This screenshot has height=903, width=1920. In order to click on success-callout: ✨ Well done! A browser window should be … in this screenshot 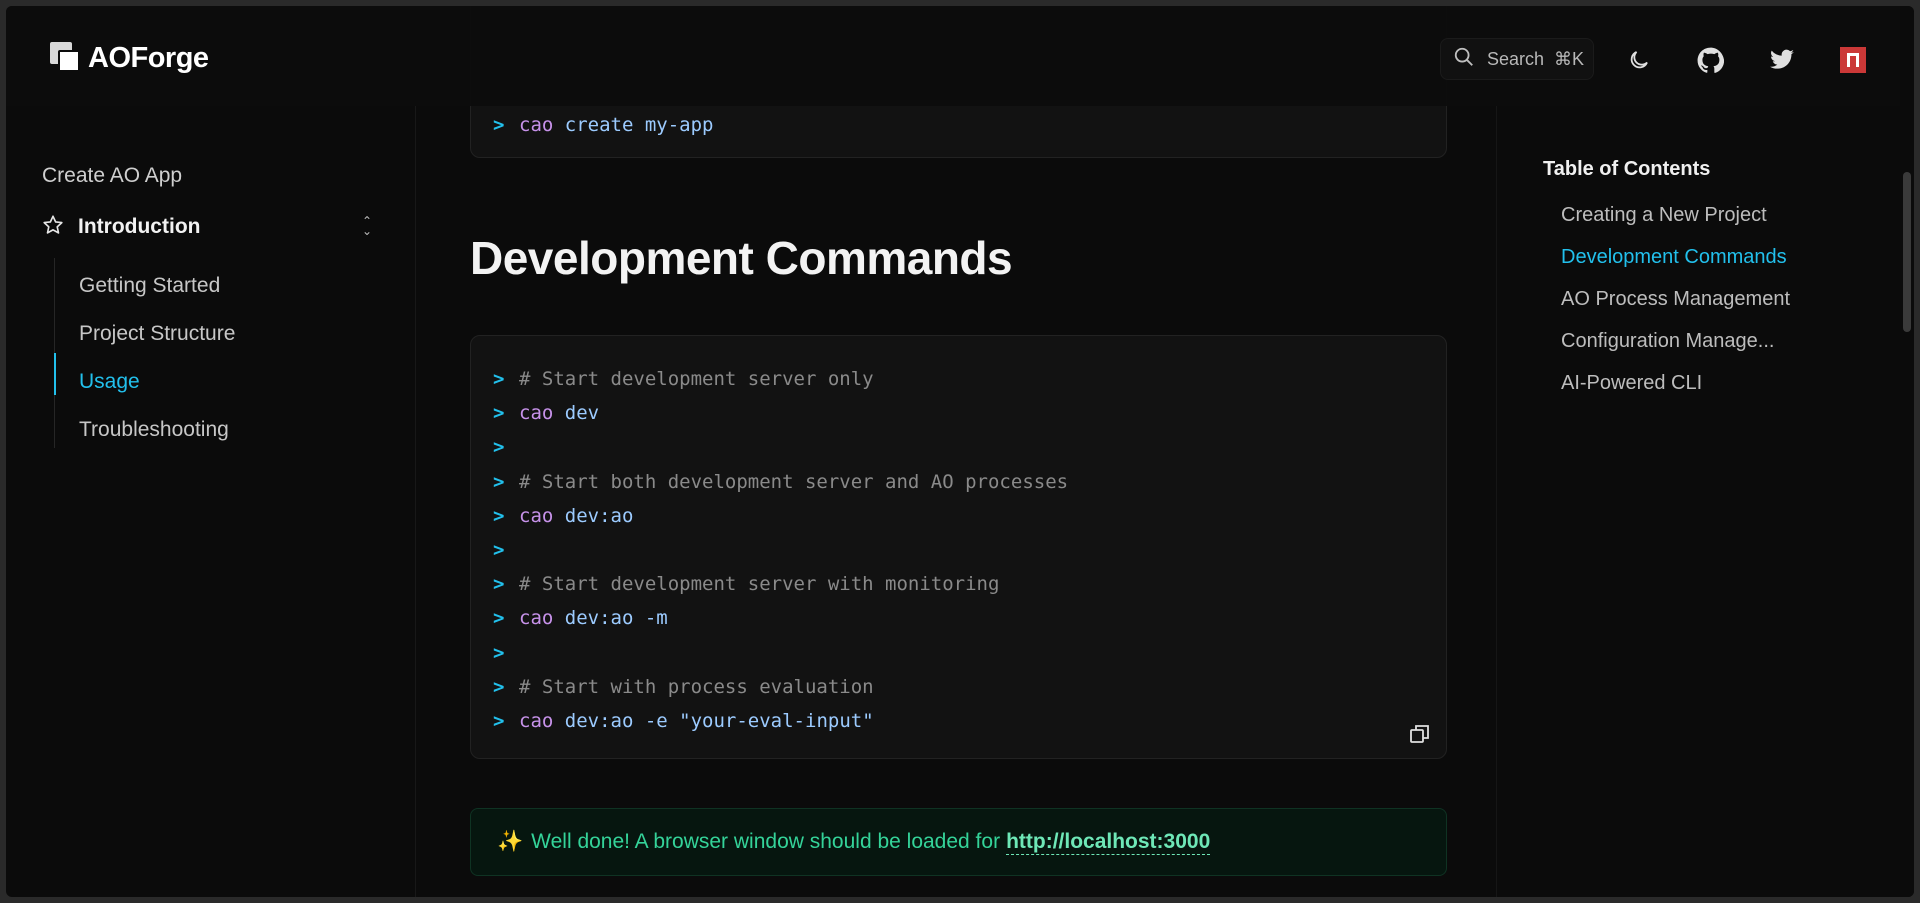, I will do `click(958, 842)`.